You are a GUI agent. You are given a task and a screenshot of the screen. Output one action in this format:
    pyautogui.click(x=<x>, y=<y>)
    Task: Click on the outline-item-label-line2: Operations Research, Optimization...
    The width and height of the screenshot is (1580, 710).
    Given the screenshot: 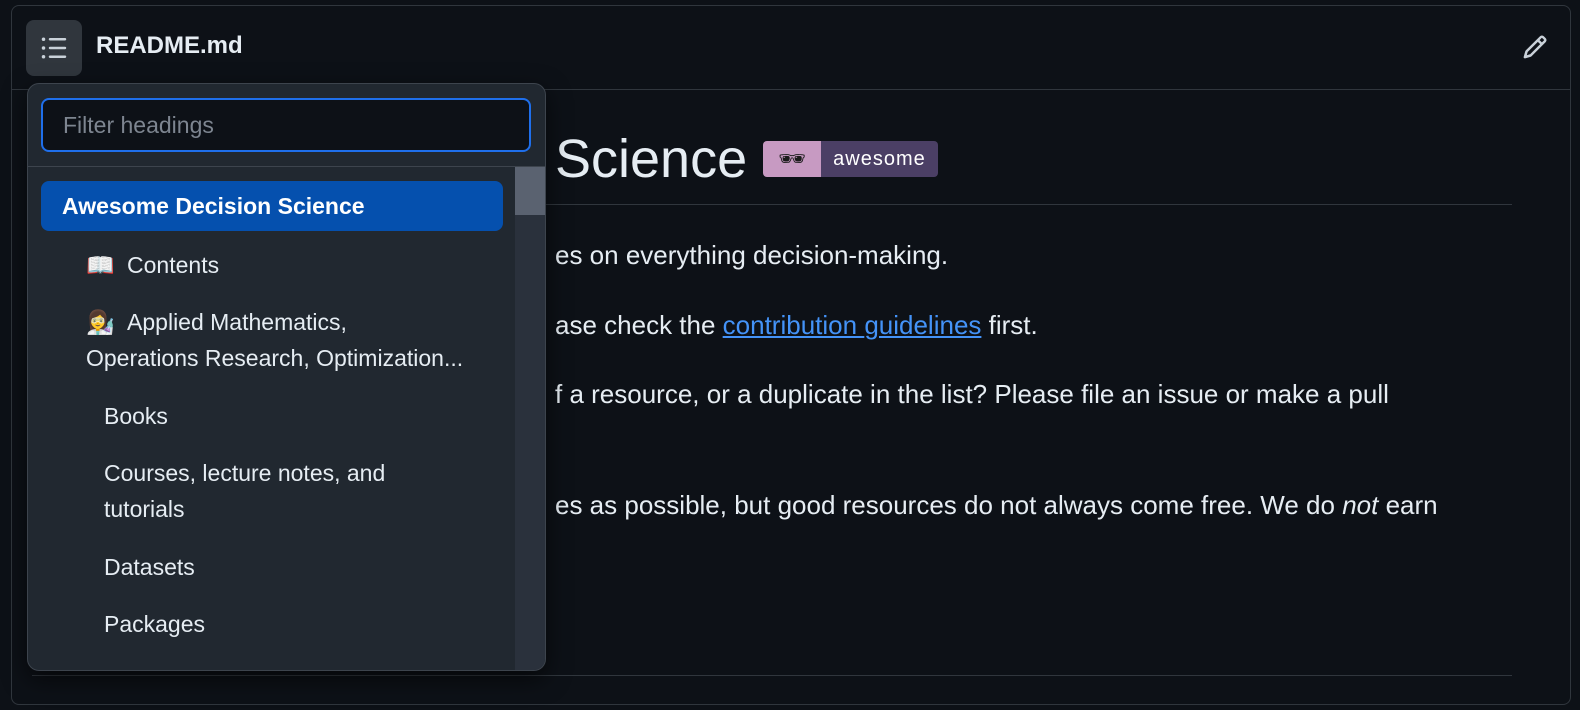 What is the action you would take?
    pyautogui.click(x=275, y=358)
    